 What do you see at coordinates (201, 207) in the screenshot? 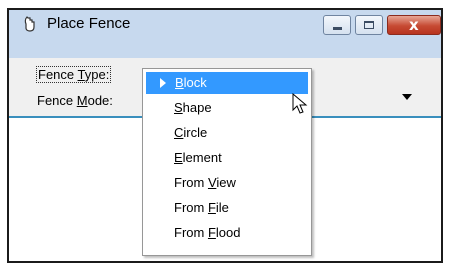
I see `dropdown-item-from-file: From File` at bounding box center [201, 207].